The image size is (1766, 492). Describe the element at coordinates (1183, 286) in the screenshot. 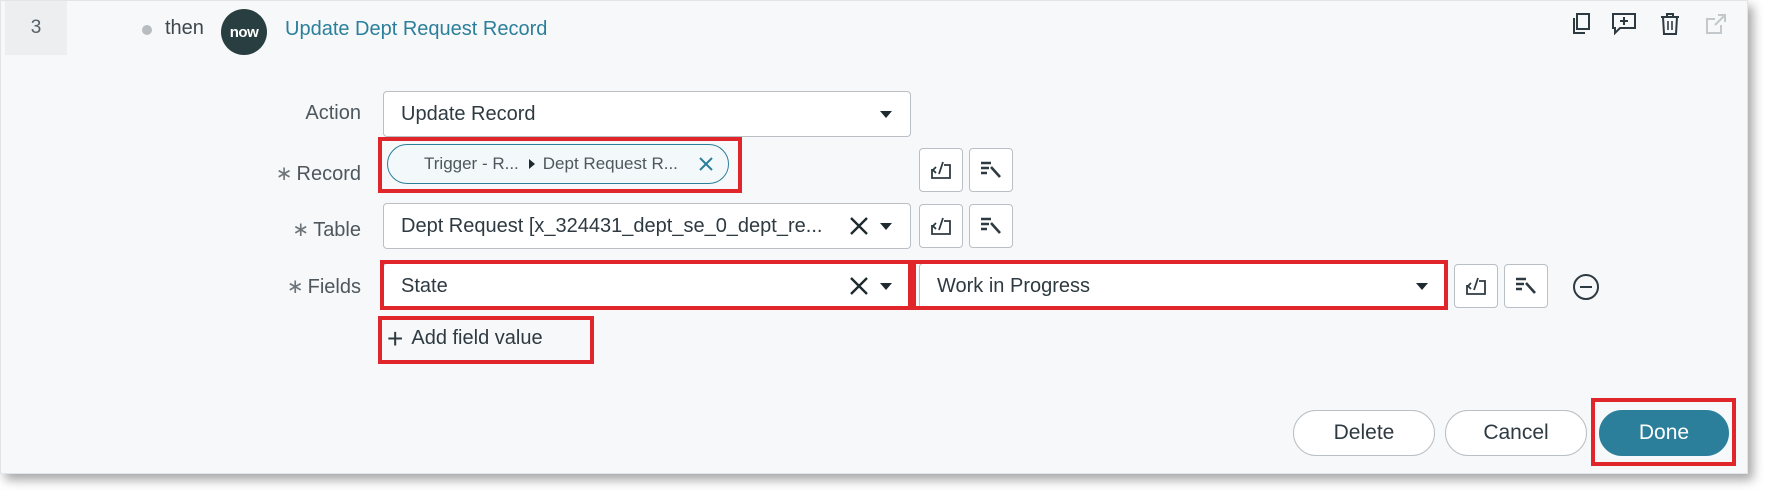

I see `field-value-select: Work in Progress` at that location.